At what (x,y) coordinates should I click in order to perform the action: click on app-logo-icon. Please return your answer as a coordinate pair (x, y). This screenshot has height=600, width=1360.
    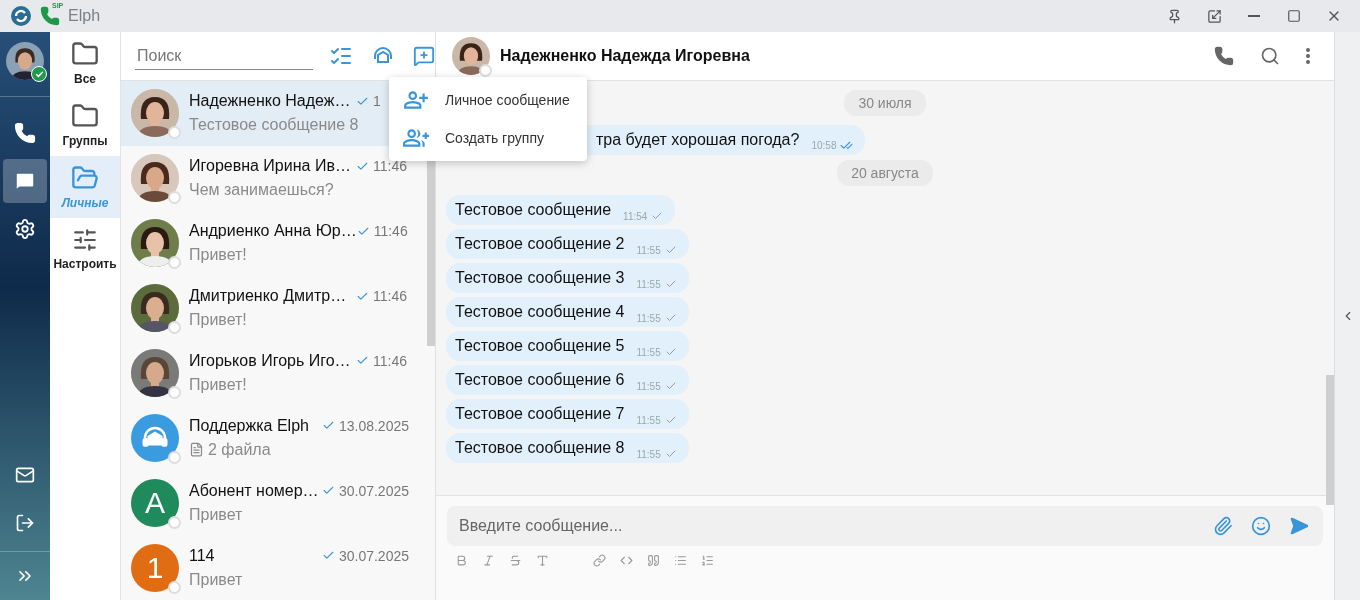
    Looking at the image, I should click on (21, 16).